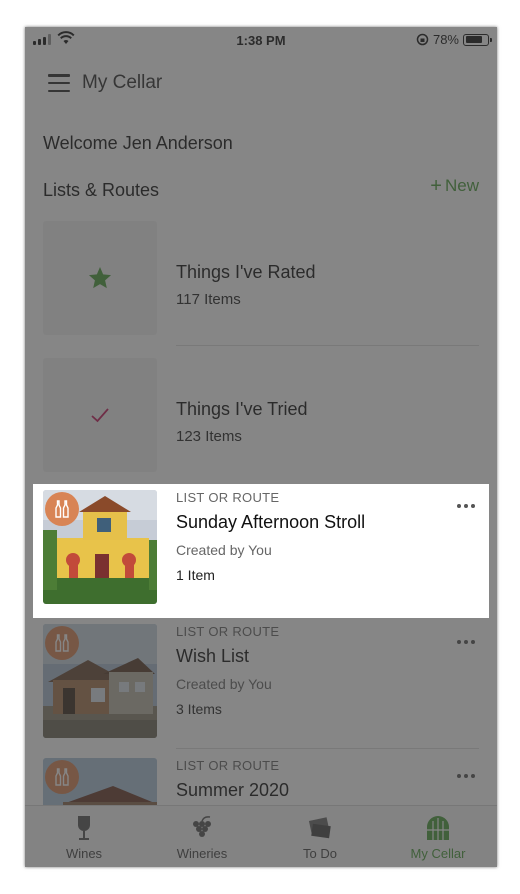  Describe the element at coordinates (320, 853) in the screenshot. I see `tab-label: To Do` at that location.